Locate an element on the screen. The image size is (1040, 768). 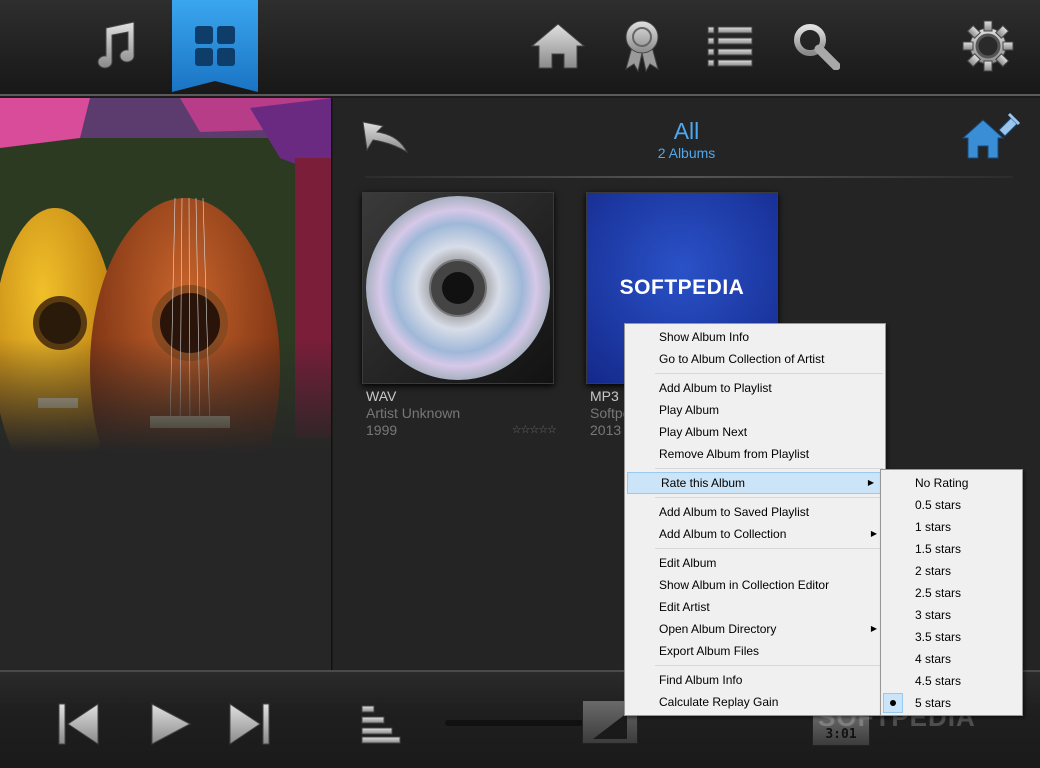
menu-go-to-album-collection-of-artist: Go to Album Collection of Artist is located at coordinates (755, 359).